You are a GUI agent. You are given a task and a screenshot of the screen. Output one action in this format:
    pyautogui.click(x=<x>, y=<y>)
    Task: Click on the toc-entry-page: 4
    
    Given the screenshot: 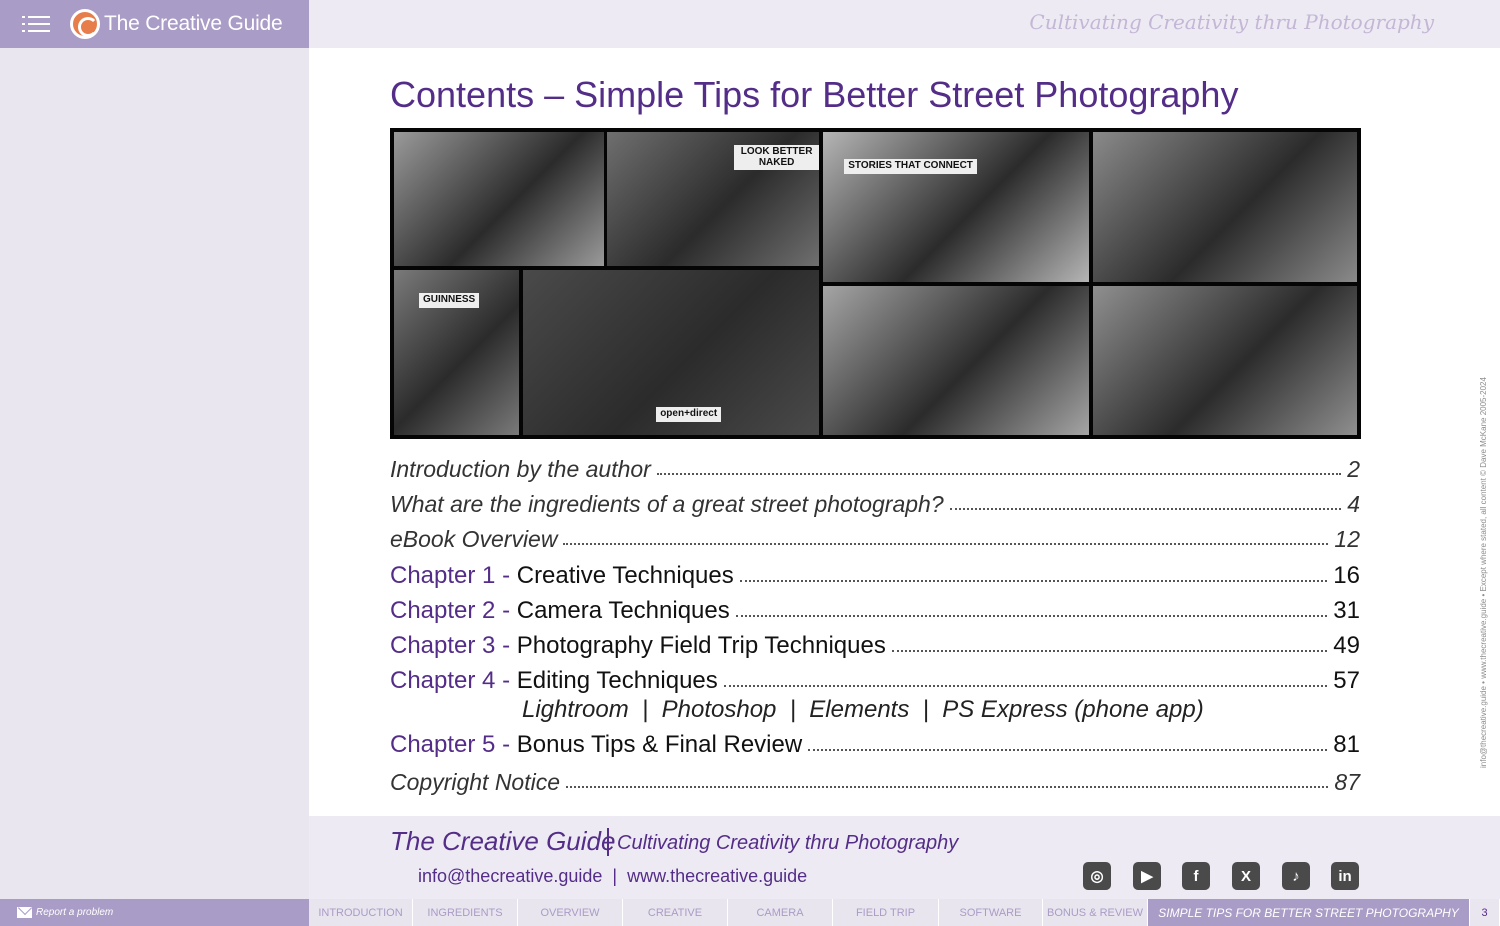 What is the action you would take?
    pyautogui.click(x=1353, y=504)
    